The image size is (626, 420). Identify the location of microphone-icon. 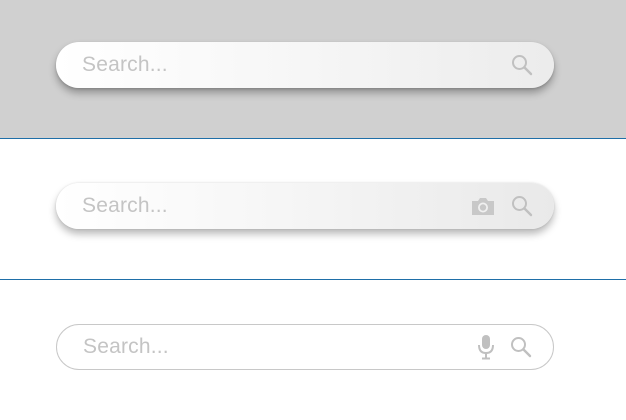
(486, 347).